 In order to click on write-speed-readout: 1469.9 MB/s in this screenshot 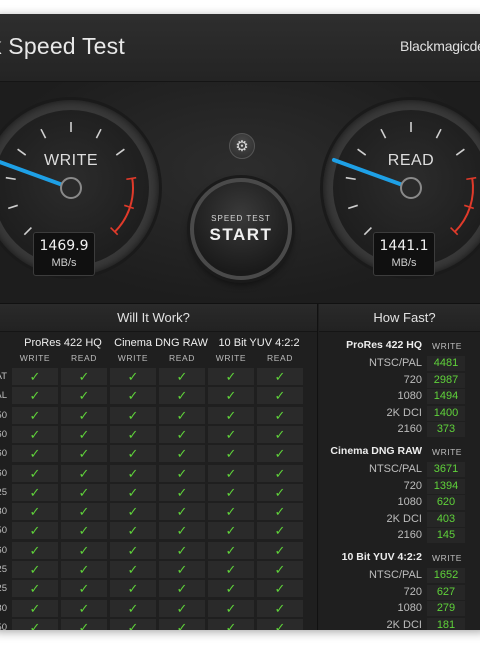, I will do `click(64, 254)`.